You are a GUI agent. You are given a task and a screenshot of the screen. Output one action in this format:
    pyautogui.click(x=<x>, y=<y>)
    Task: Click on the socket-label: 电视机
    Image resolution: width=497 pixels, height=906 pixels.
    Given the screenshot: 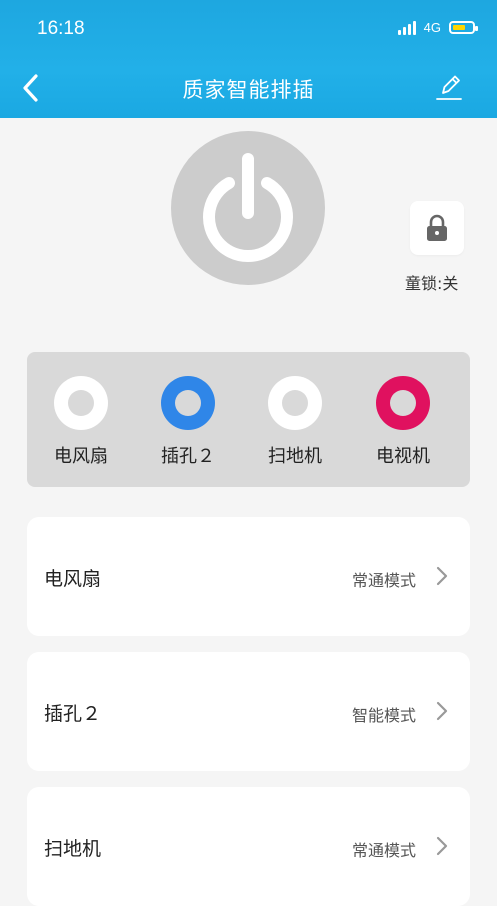 What is the action you would take?
    pyautogui.click(x=403, y=456)
    